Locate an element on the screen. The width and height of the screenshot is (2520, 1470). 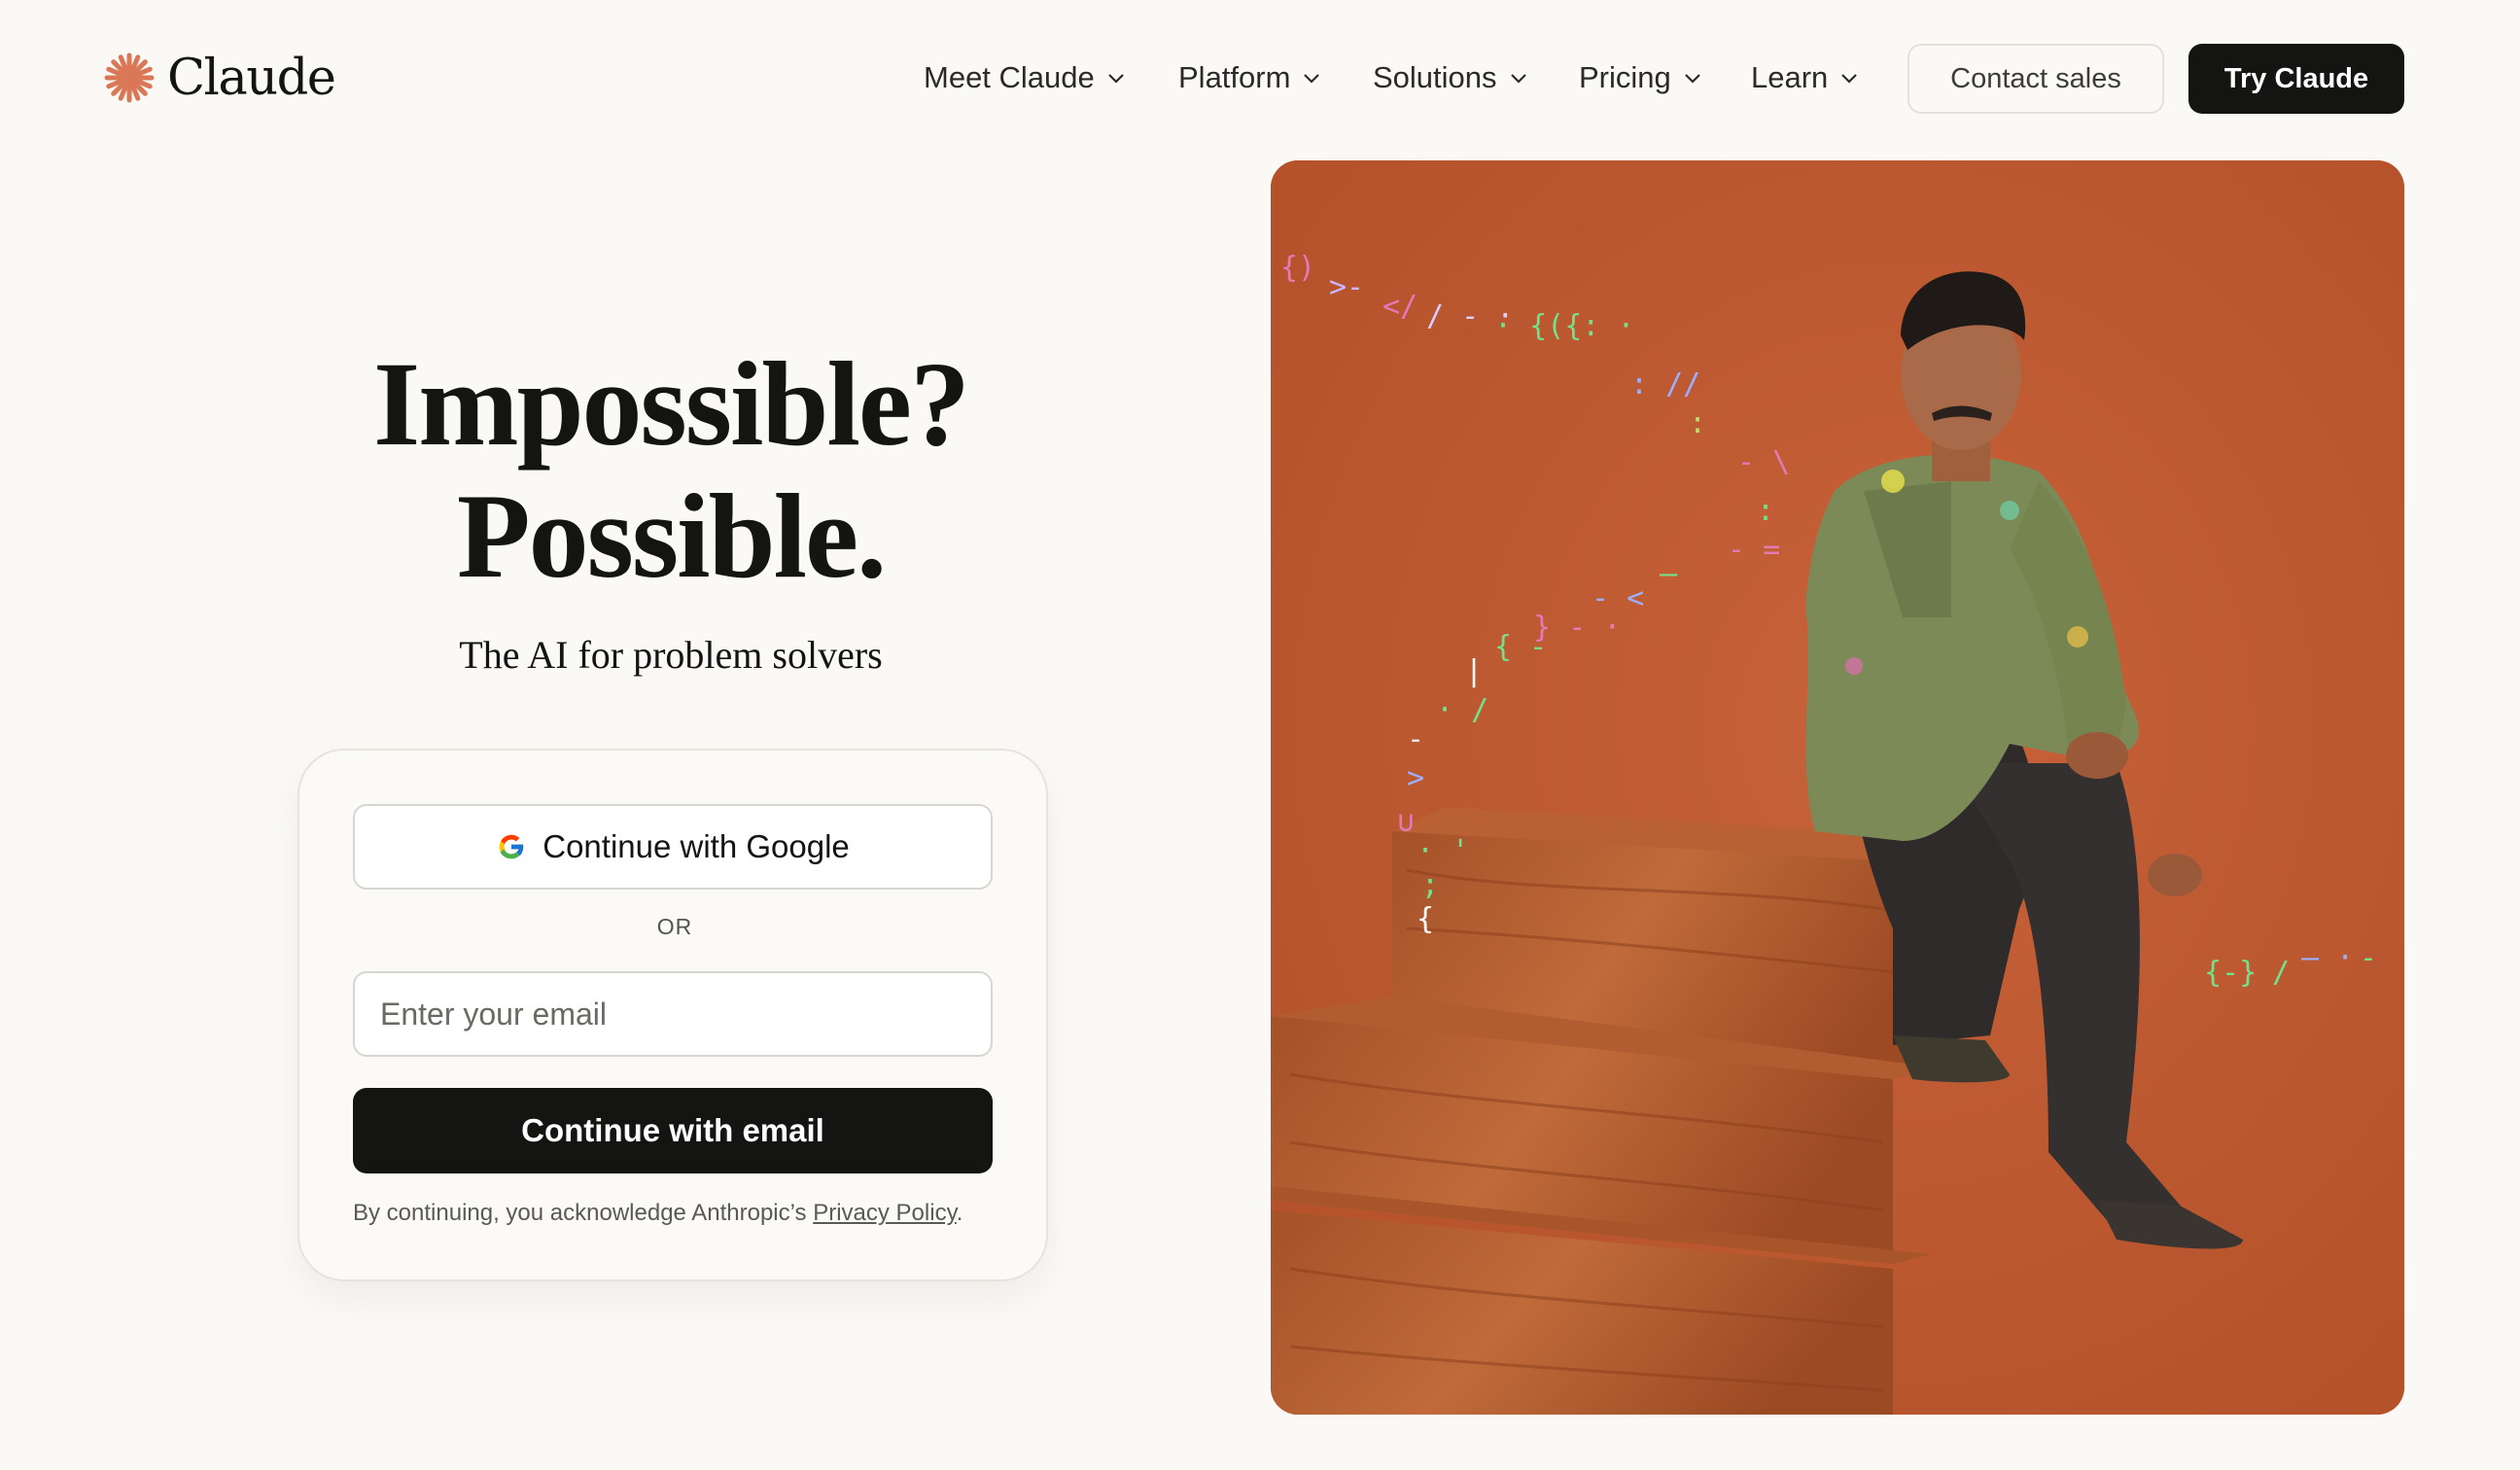
nav-item-solutions: Solutions is located at coordinates (1450, 78).